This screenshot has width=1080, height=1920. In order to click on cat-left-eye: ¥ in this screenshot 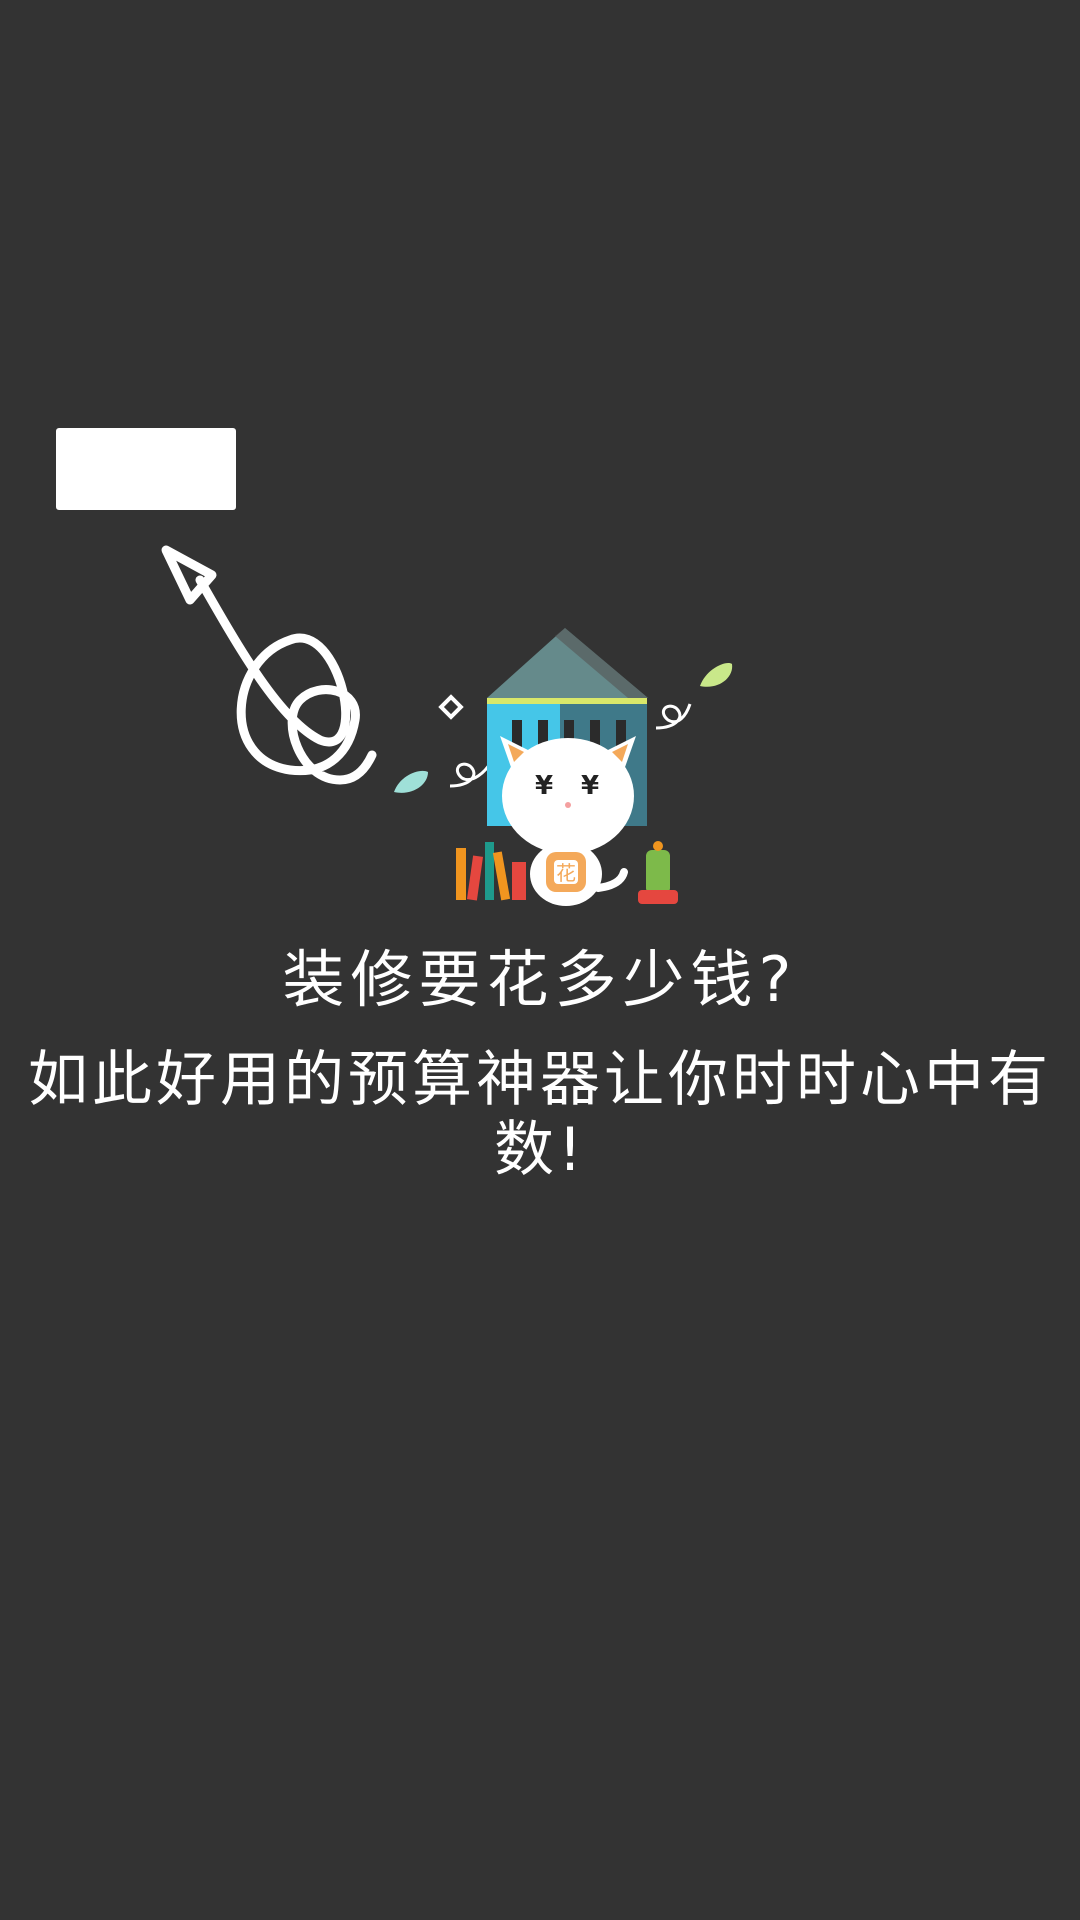, I will do `click(544, 786)`.